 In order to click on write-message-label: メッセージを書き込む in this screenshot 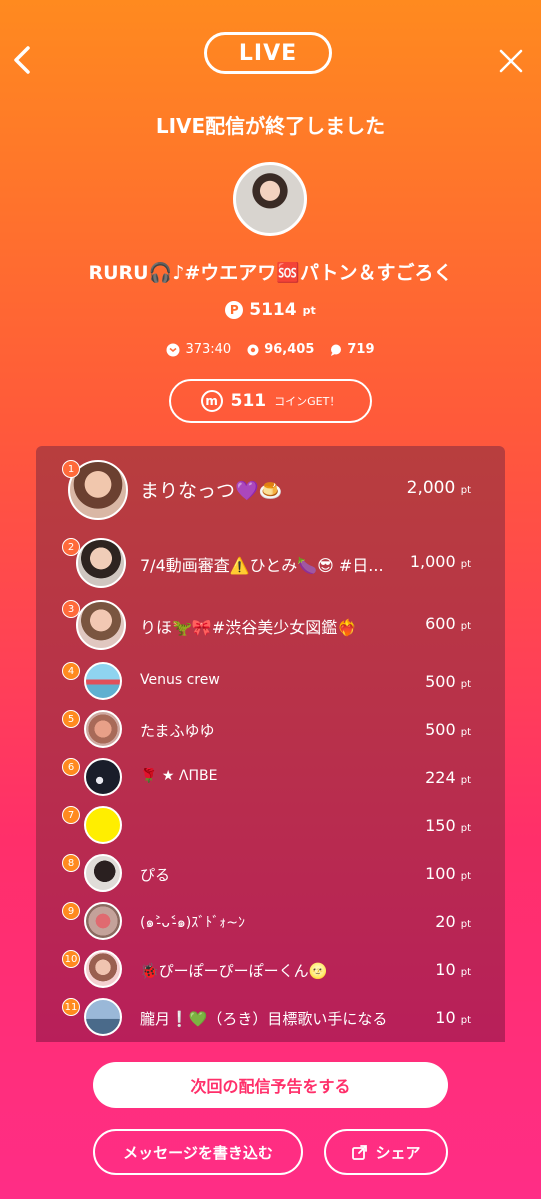, I will do `click(198, 1152)`.